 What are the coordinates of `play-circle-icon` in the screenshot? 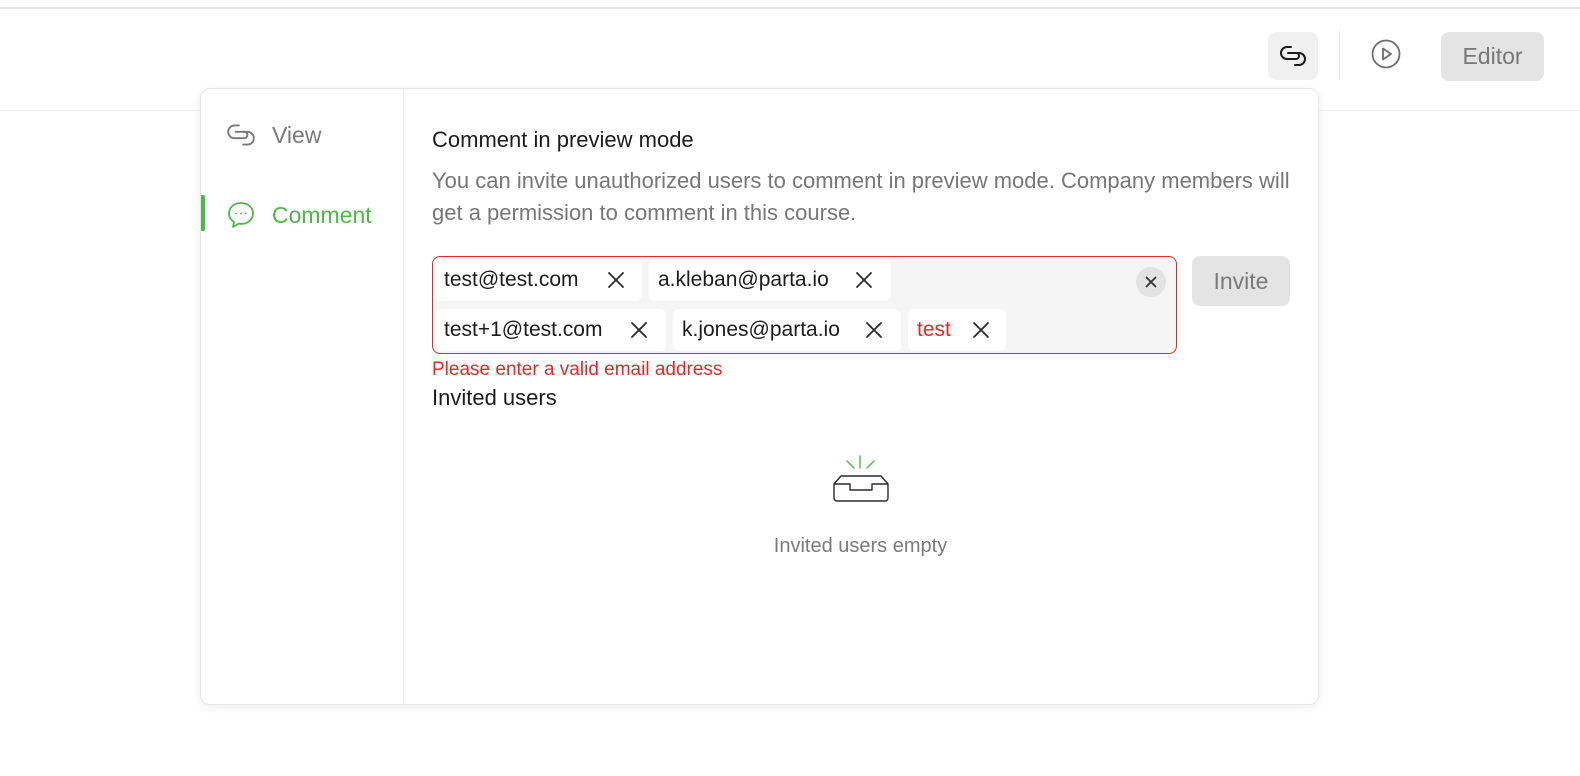 It's located at (1386, 54).